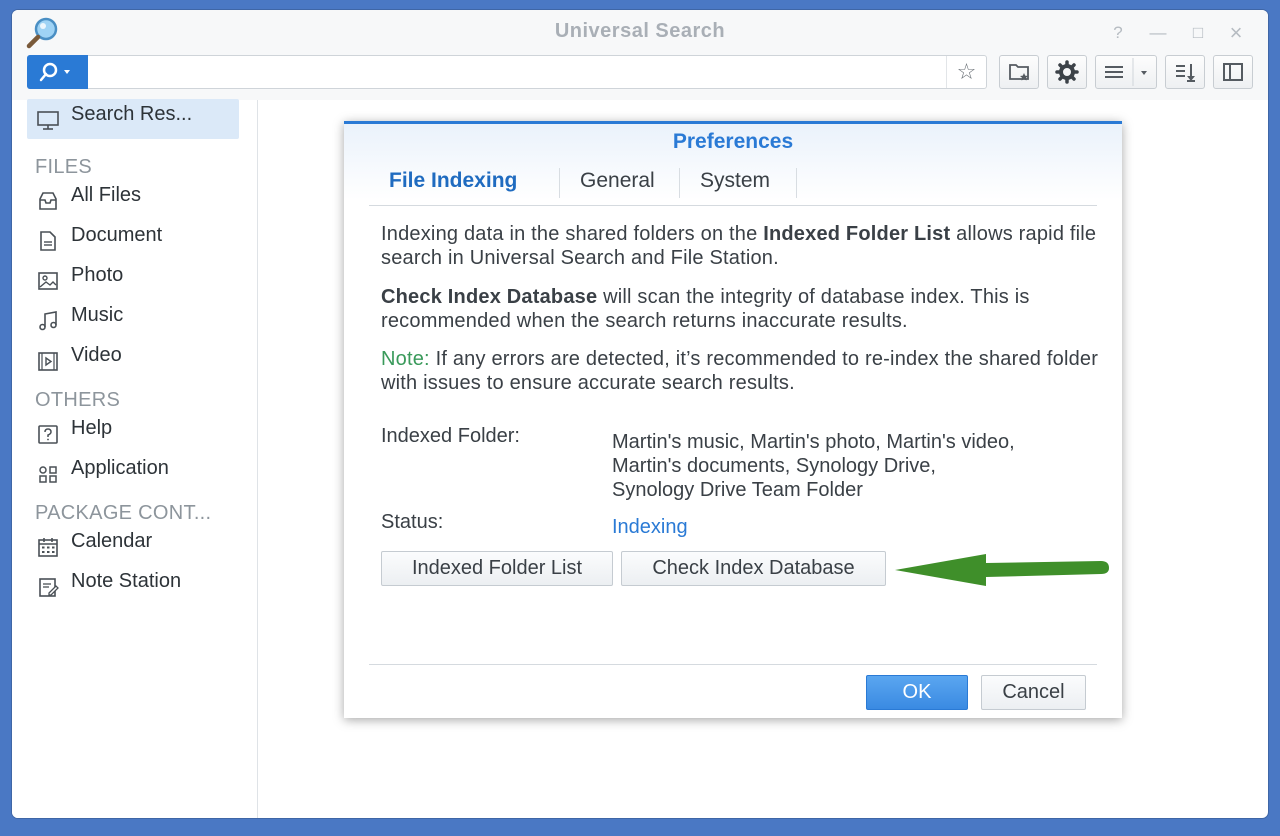 The height and width of the screenshot is (836, 1280). I want to click on sort-icon, so click(1185, 73).